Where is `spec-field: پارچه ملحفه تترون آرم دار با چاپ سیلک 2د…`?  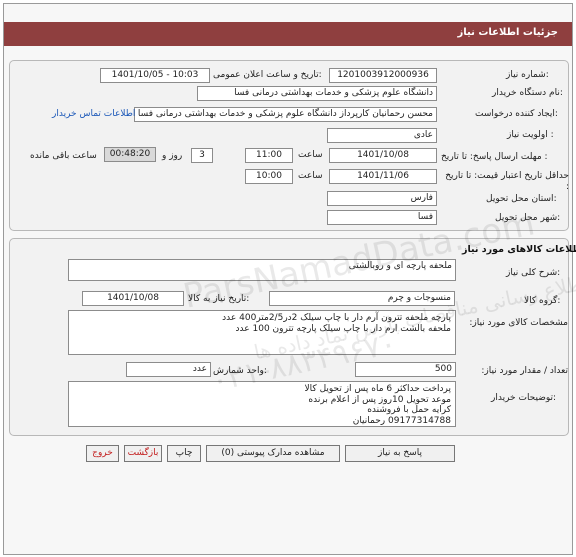 spec-field: پارچه ملحفه تترون آرم دار با چاپ سیلک 2د… is located at coordinates (262, 332).